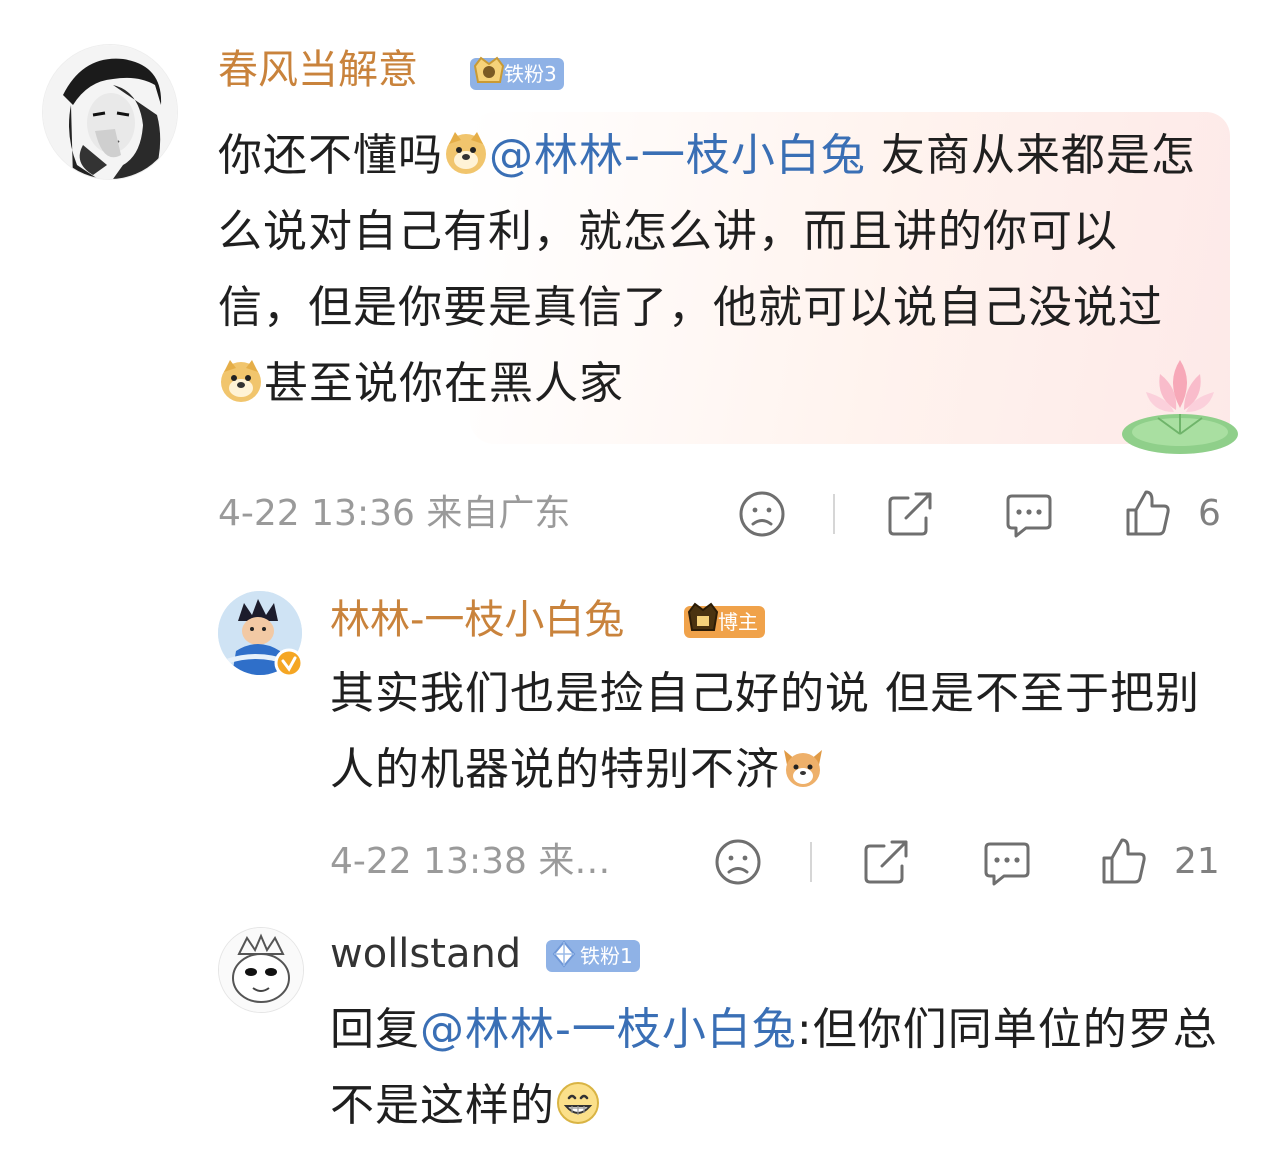  Describe the element at coordinates (606, 956) in the screenshot. I see `fan-badge-label: 铁粉1` at that location.